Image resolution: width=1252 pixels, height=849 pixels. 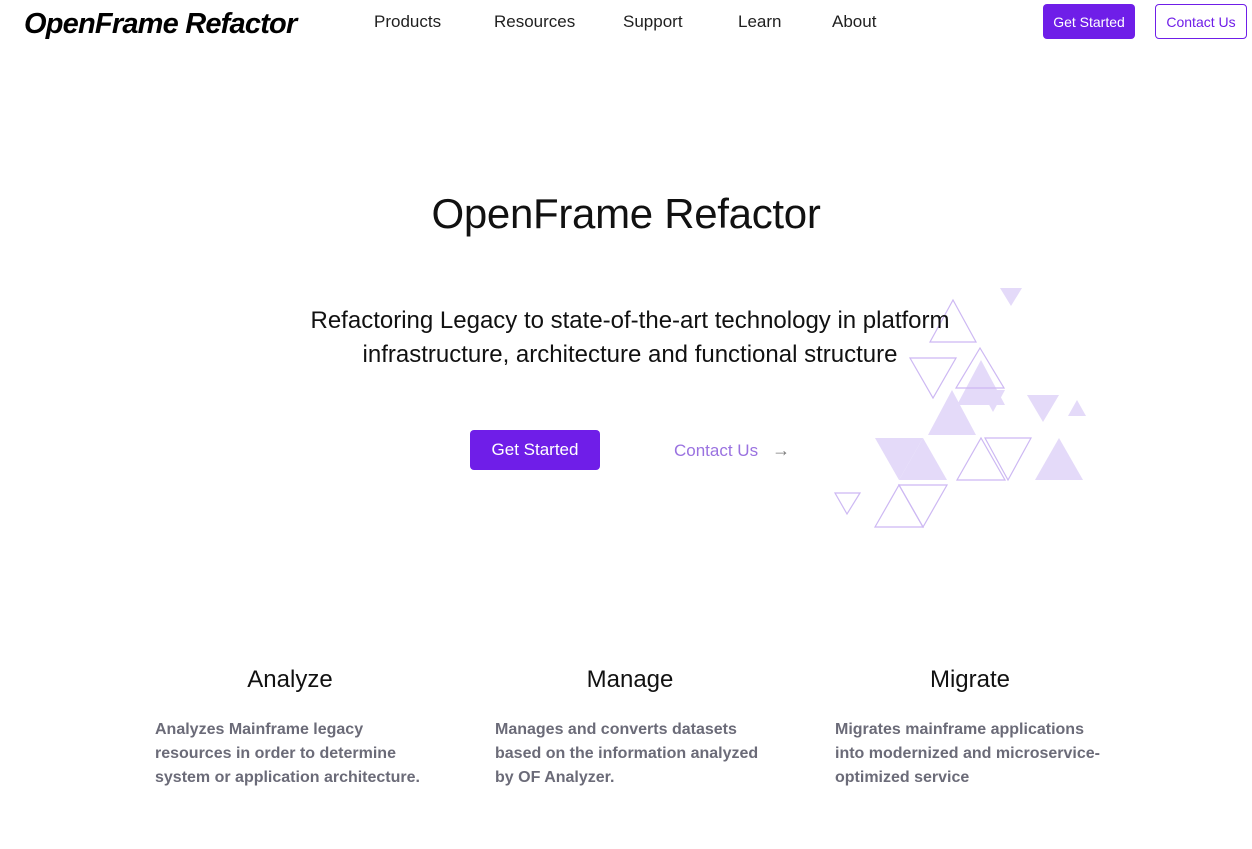 What do you see at coordinates (716, 450) in the screenshot?
I see `hero-contact-us-label: Contact Us` at bounding box center [716, 450].